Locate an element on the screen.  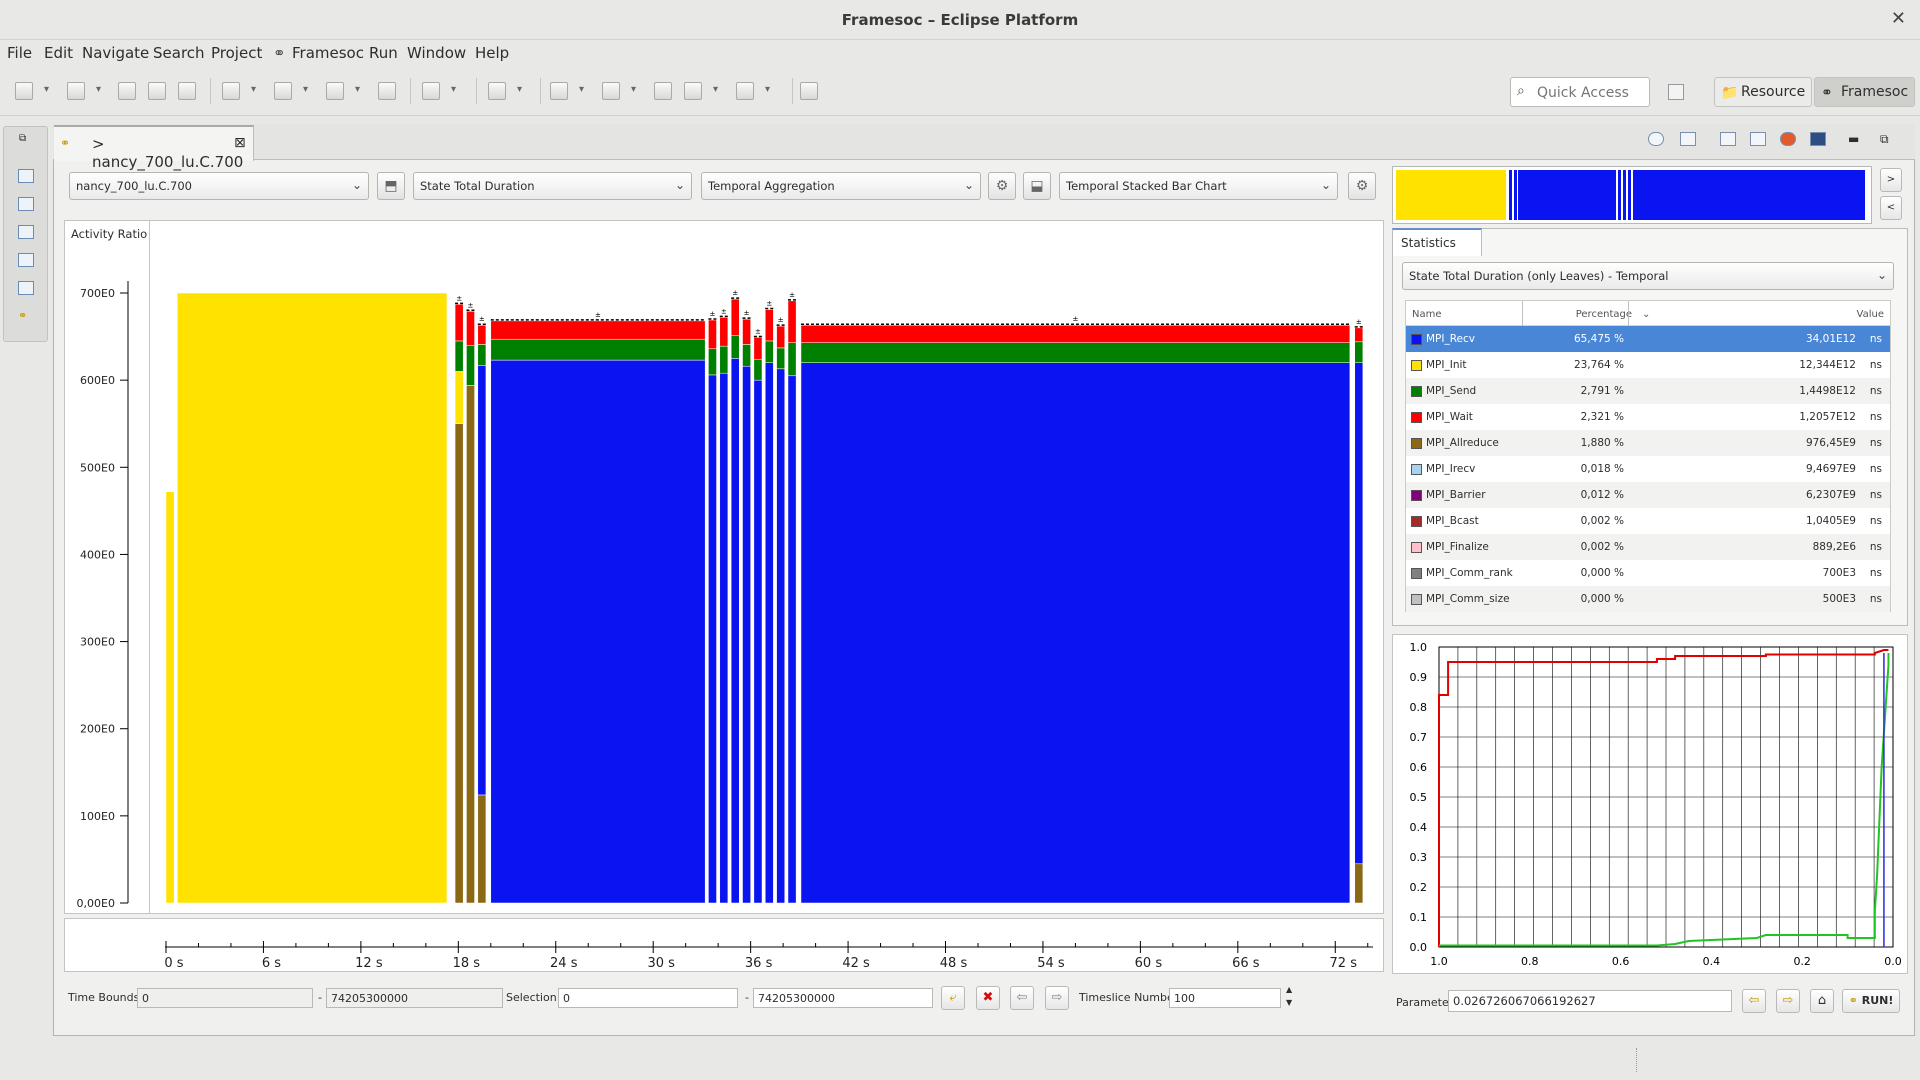
next-annotation-dropdown-icon: ▾ is located at coordinates (581, 89).